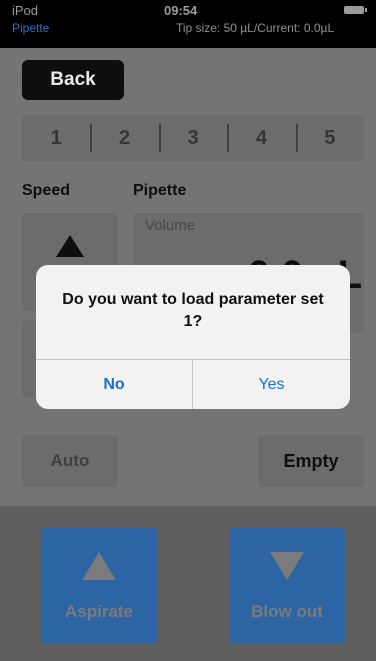 The image size is (376, 661). Describe the element at coordinates (70, 461) in the screenshot. I see `auto-button: Auto` at that location.